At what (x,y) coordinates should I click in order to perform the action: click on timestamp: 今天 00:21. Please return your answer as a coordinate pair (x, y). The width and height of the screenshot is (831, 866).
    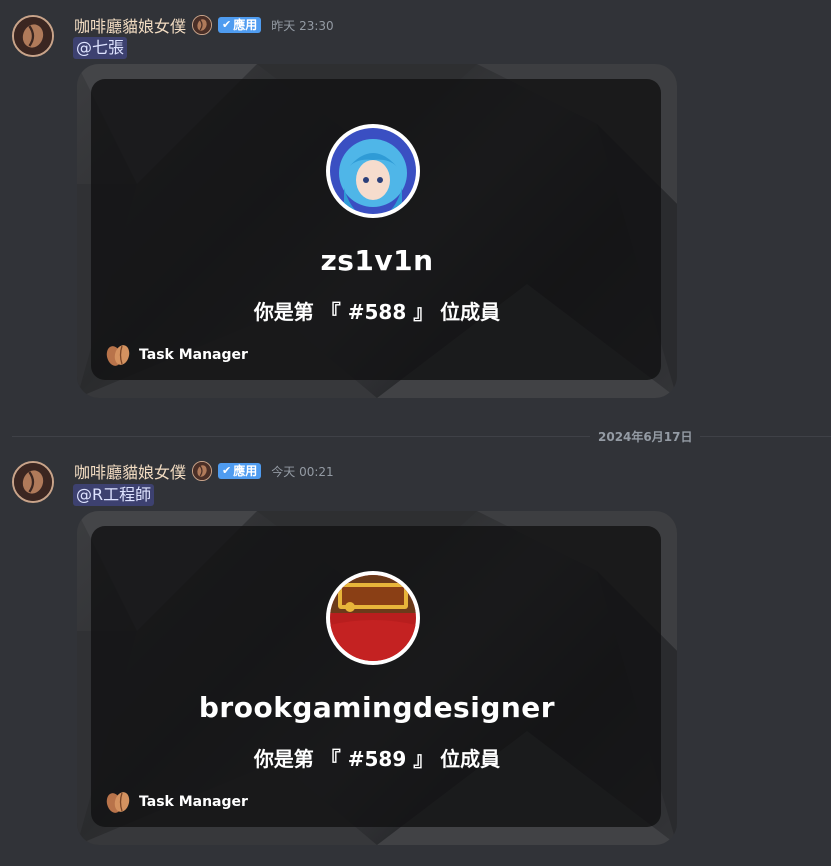
    Looking at the image, I should click on (302, 471).